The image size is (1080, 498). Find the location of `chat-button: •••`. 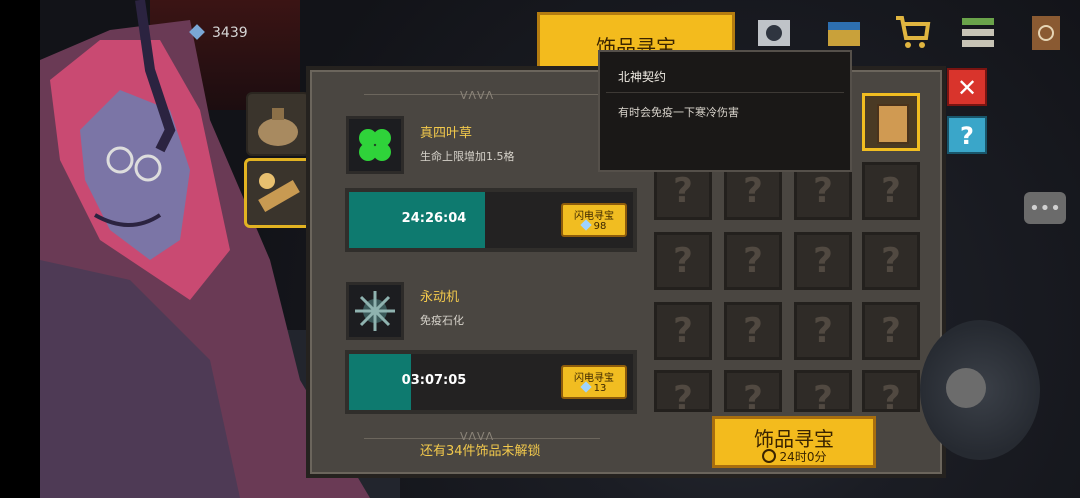

chat-button: ••• is located at coordinates (1045, 208).